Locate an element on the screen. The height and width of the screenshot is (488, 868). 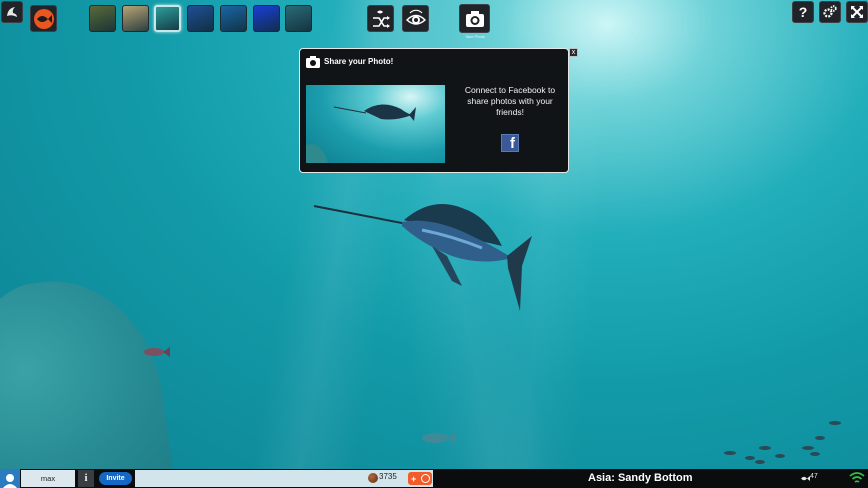
sailfish is located at coordinates (422, 257).